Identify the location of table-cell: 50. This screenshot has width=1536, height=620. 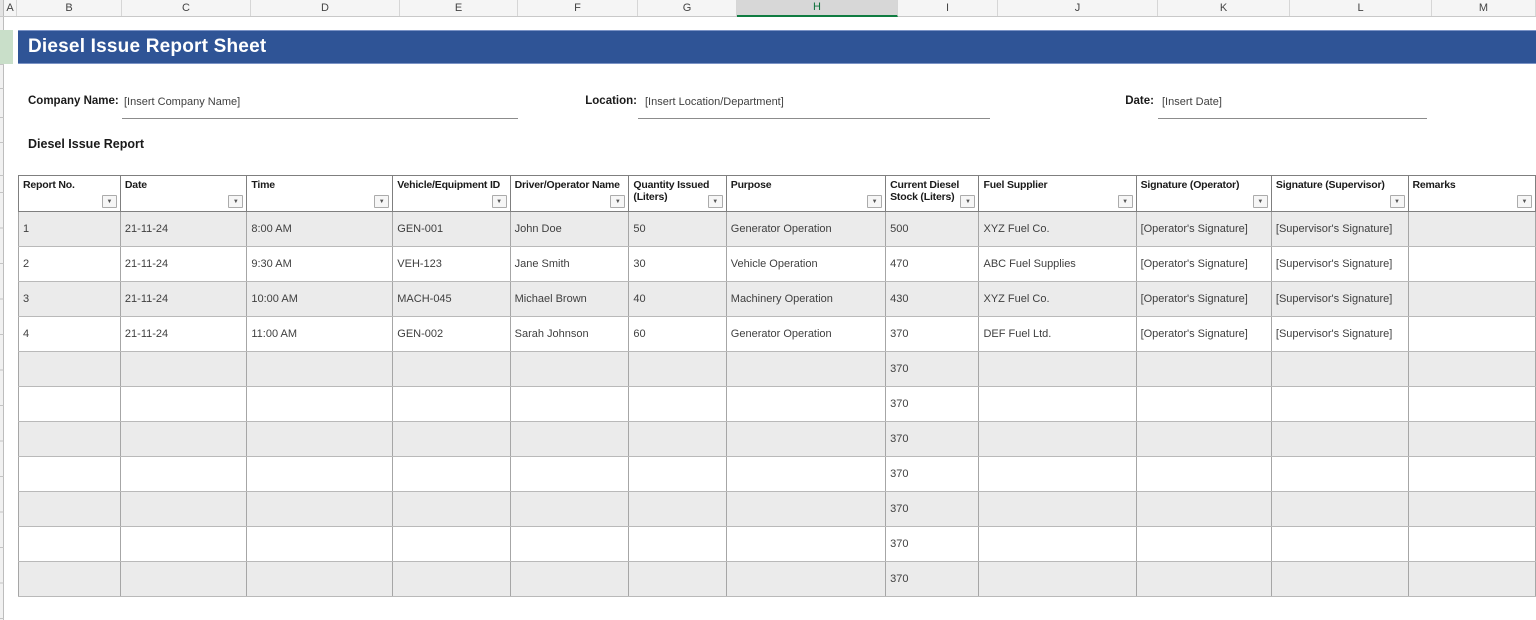
(677, 229).